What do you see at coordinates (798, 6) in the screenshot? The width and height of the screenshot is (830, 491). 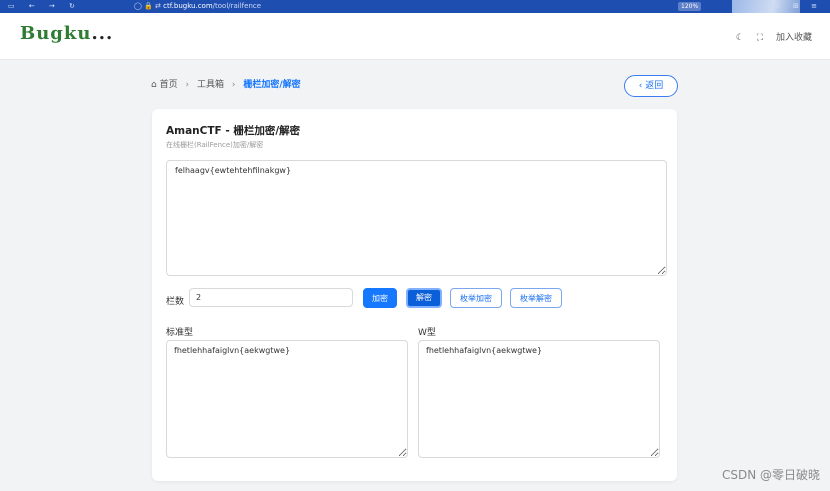 I see `browser-right-icons: ☆ ⊞ ≡` at bounding box center [798, 6].